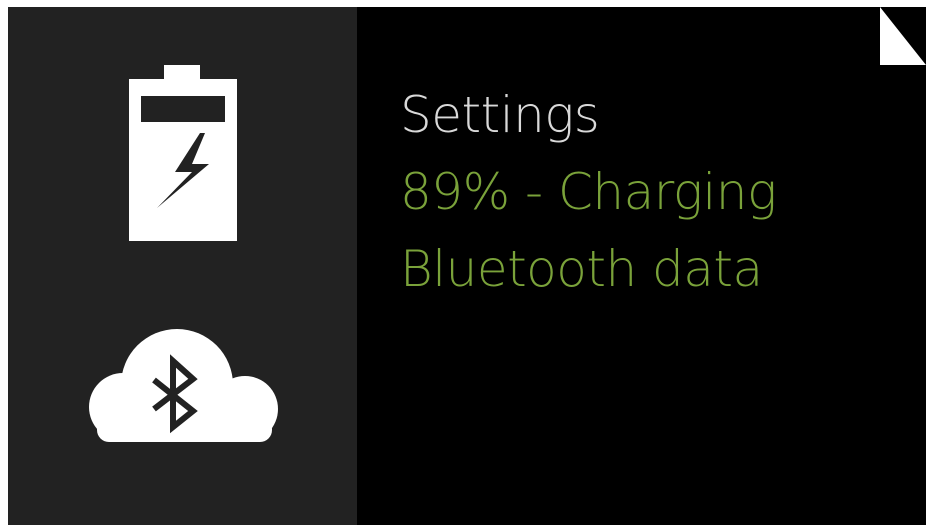  I want to click on page-fold-icon, so click(903, 36).